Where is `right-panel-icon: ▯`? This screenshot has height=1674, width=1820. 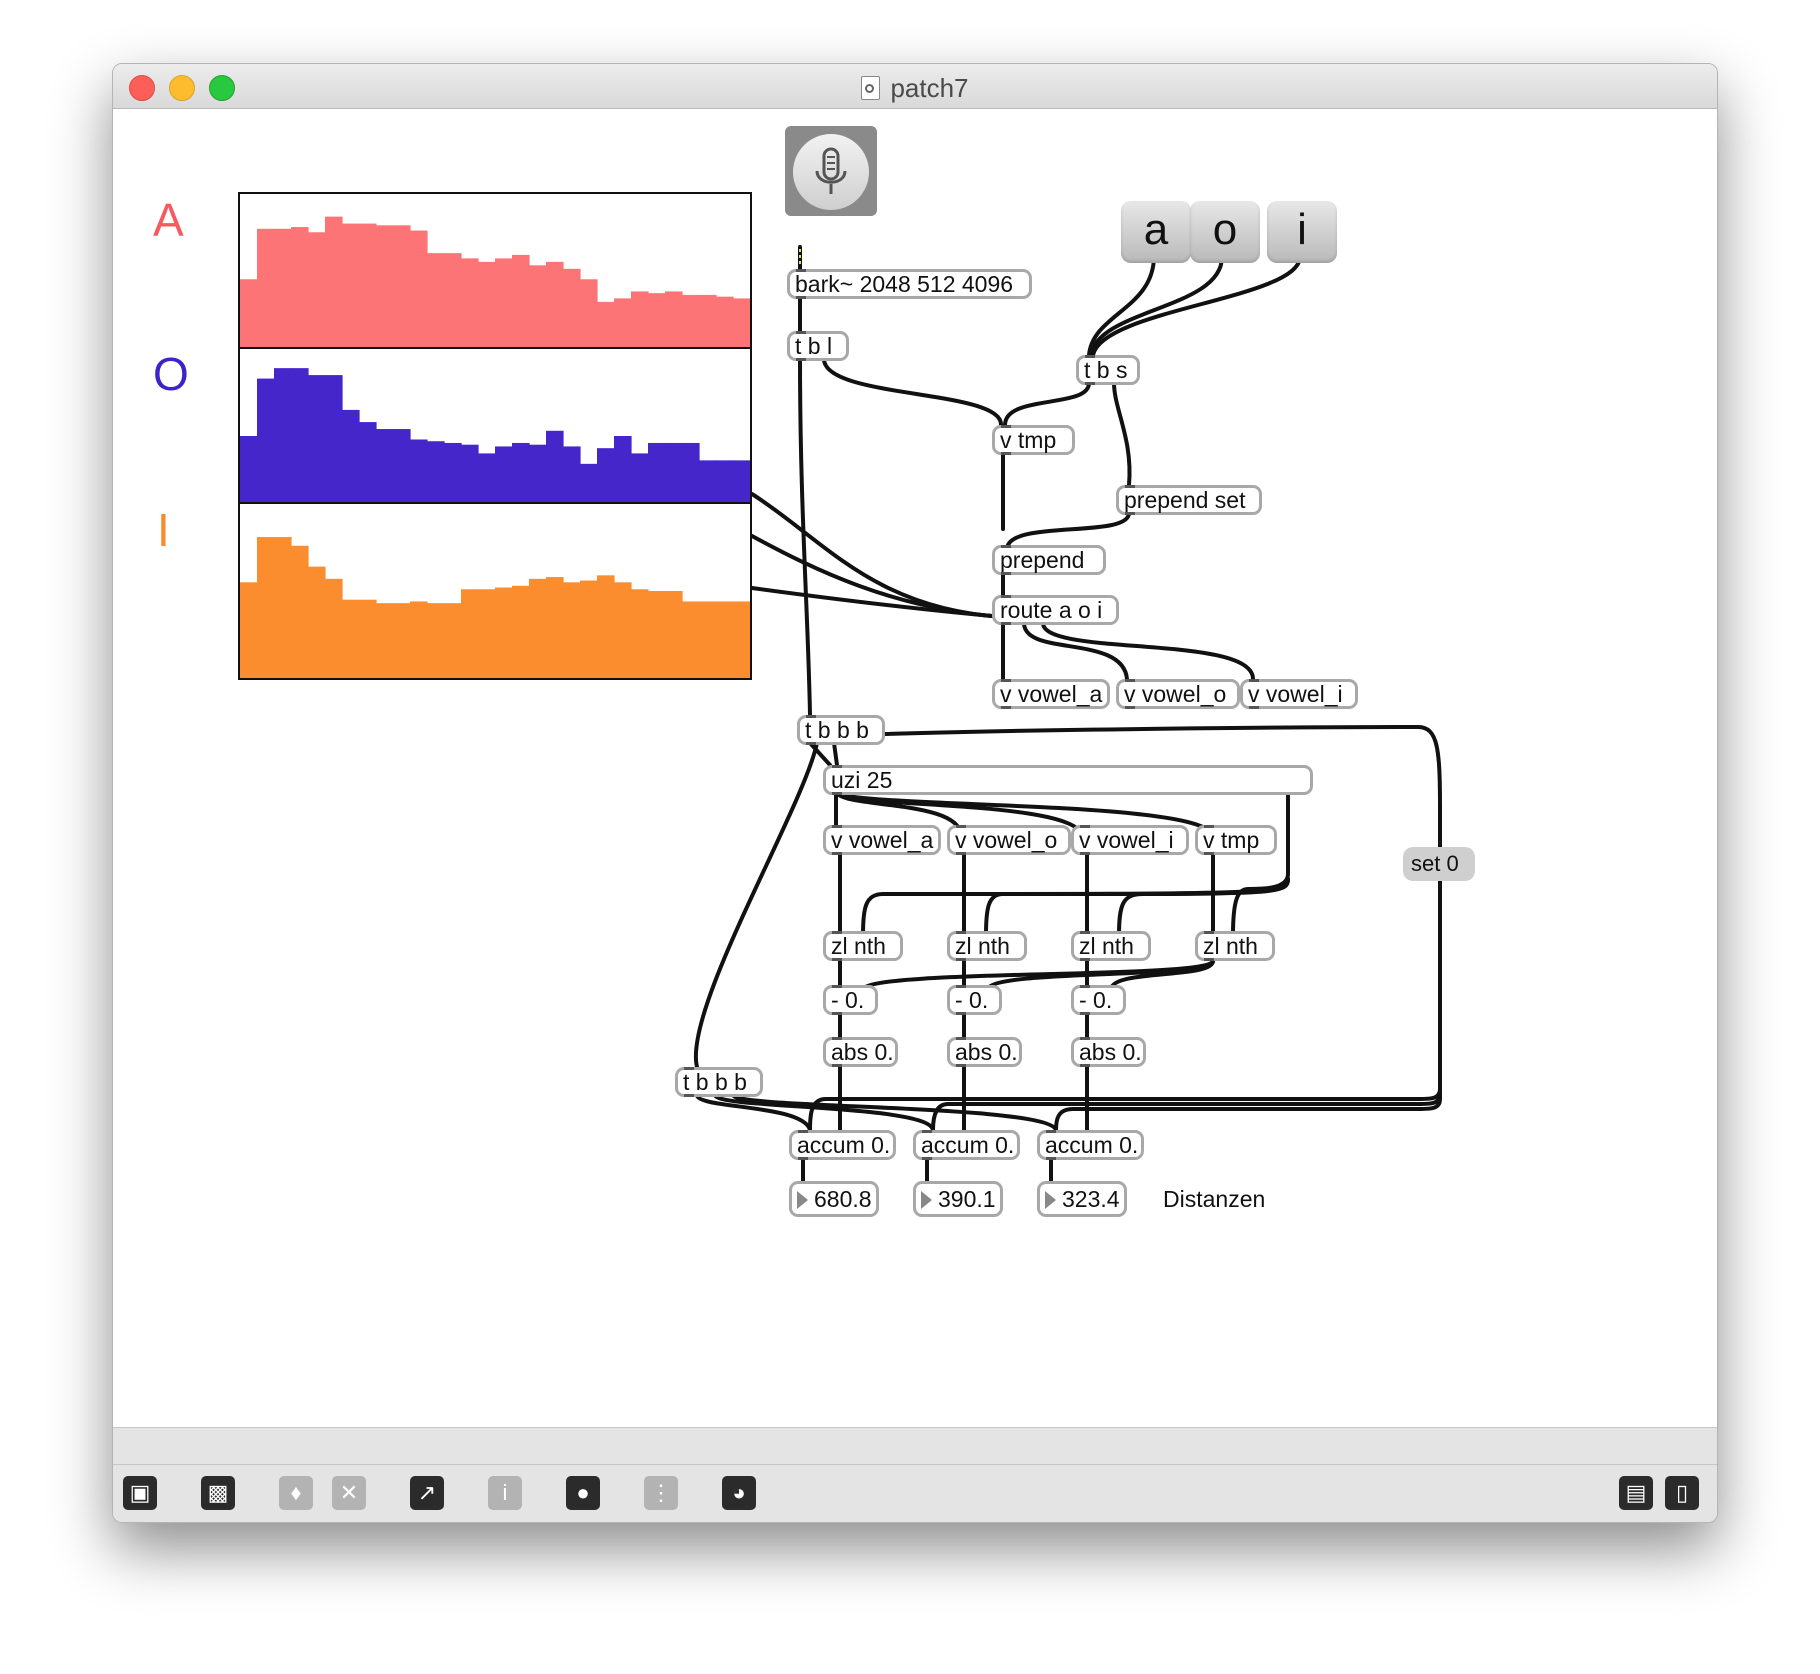
right-panel-icon: ▯ is located at coordinates (1682, 1493).